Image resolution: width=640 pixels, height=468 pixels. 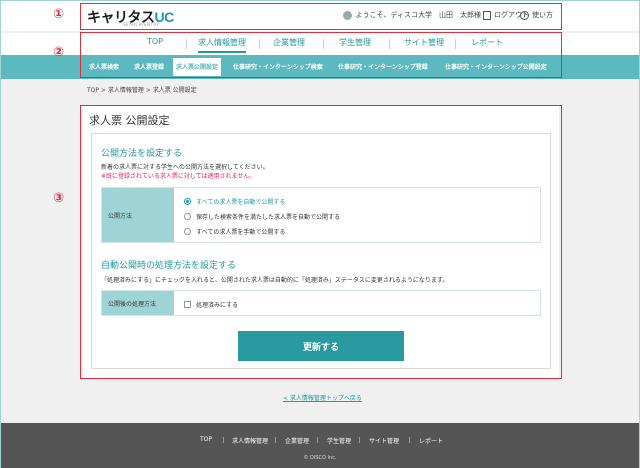 I want to click on footer-link-student-management: 学生管理, so click(x=339, y=440).